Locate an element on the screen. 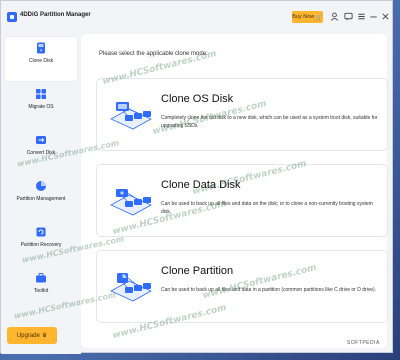 Image resolution: width=400 pixels, height=360 pixels. card-title: Clone Partition is located at coordinates (197, 271).